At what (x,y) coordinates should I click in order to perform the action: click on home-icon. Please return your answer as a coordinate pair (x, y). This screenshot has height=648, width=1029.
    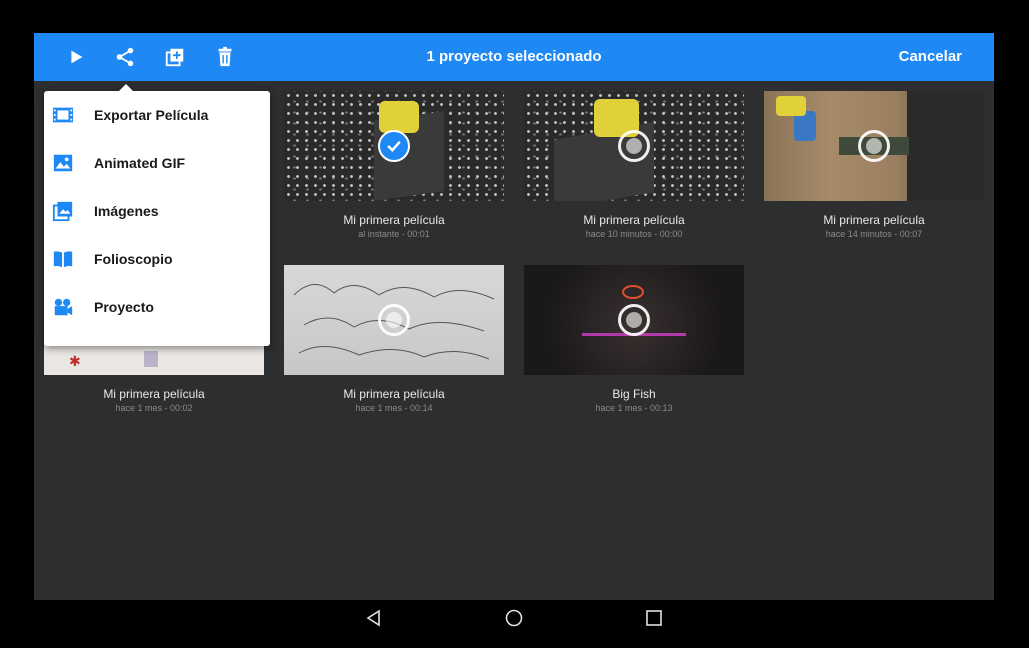
    Looking at the image, I should click on (514, 618).